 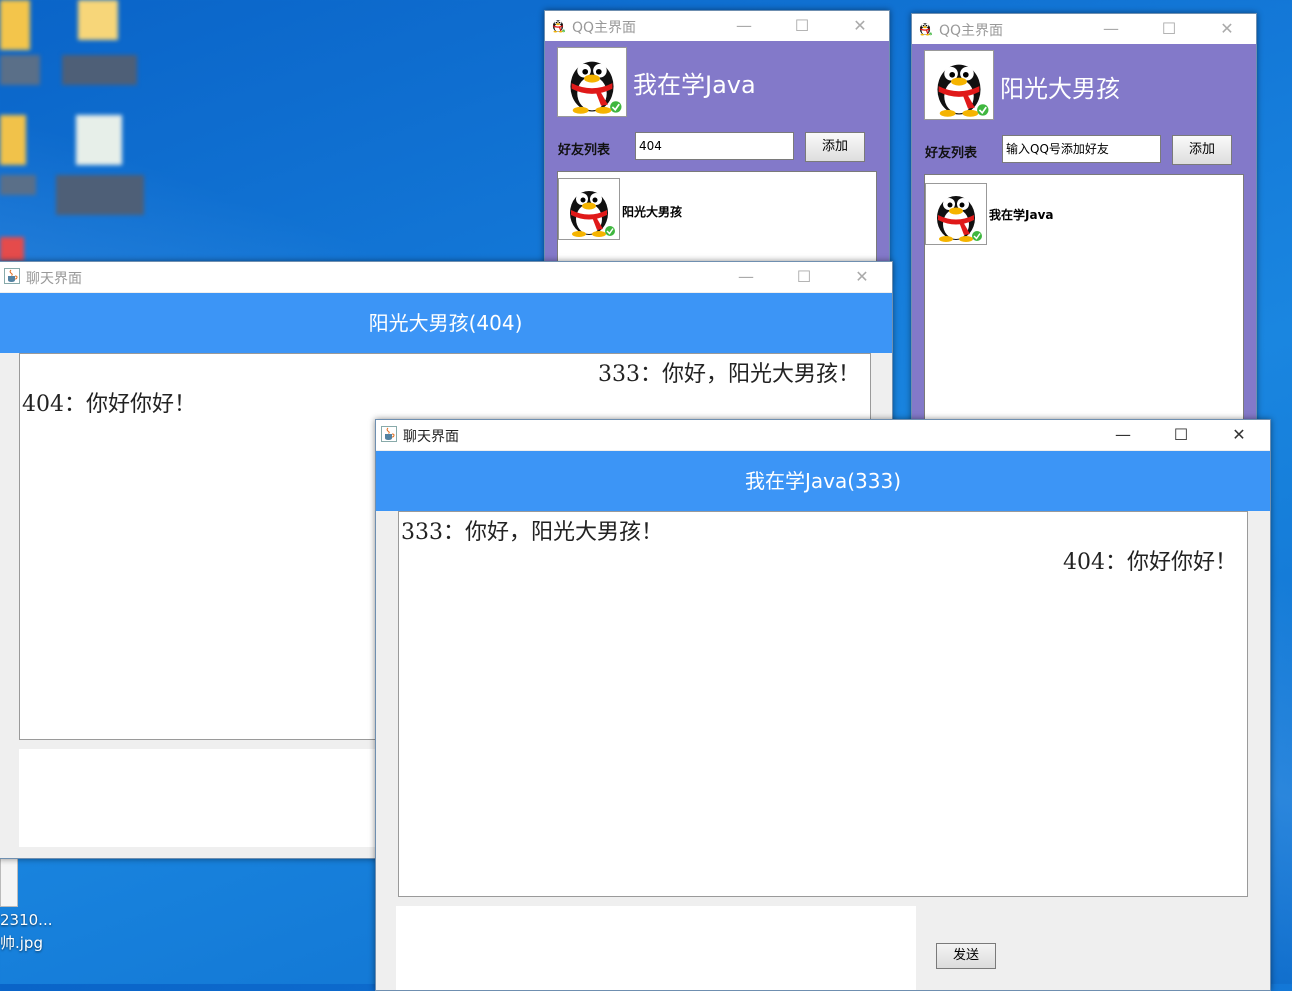 I want to click on qq-window-1-title: QQ主界面, so click(x=604, y=28).